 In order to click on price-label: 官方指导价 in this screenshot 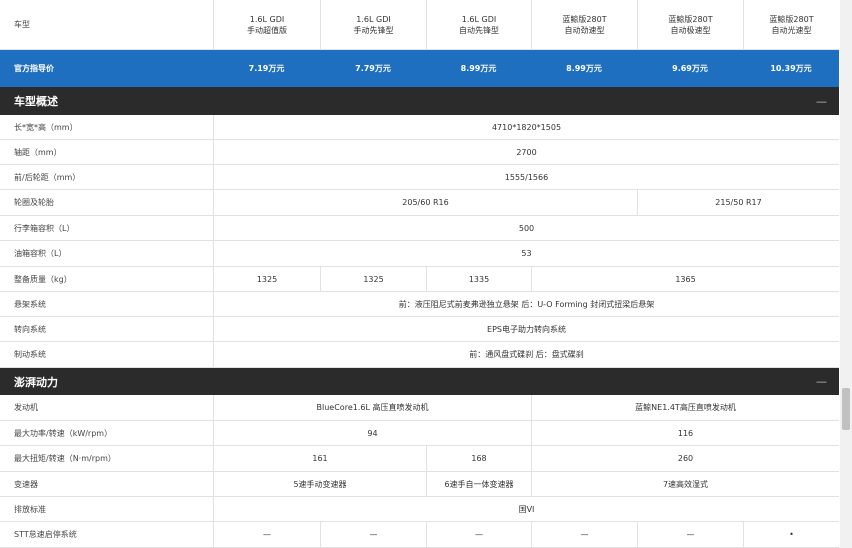, I will do `click(34, 68)`.